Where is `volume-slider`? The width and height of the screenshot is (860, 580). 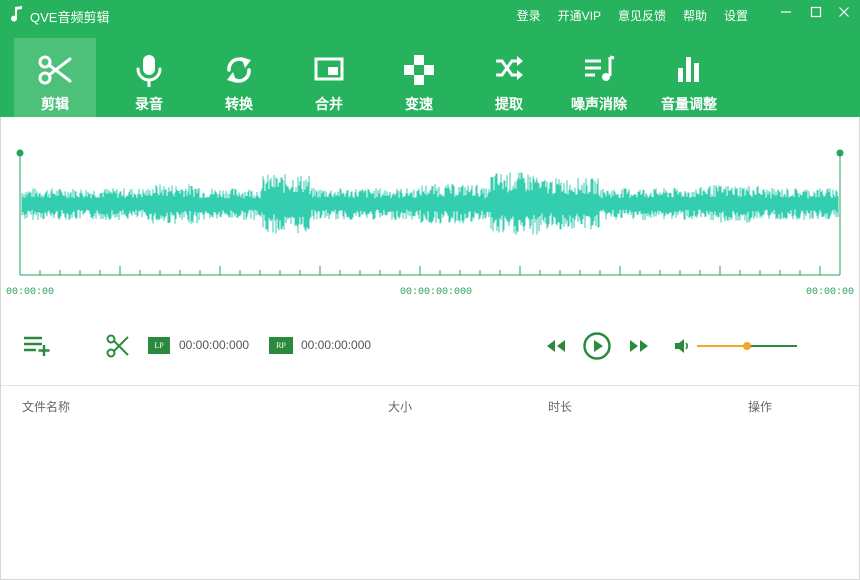 volume-slider is located at coordinates (747, 346).